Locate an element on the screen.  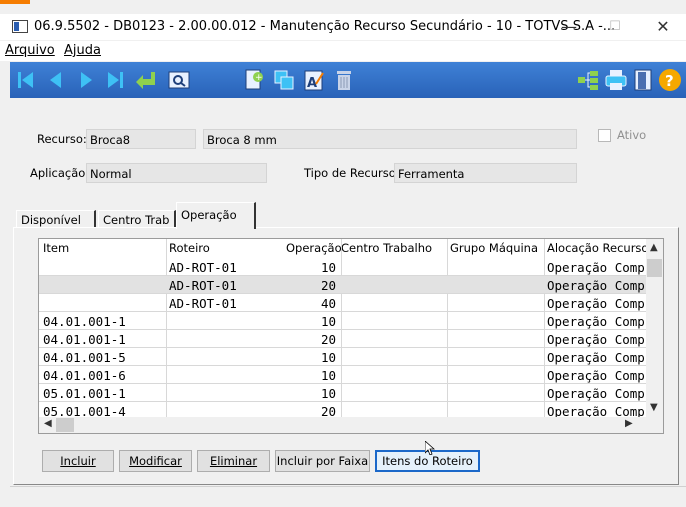
column-header-grupo-maquina: Grupo Máquina is located at coordinates (494, 248).